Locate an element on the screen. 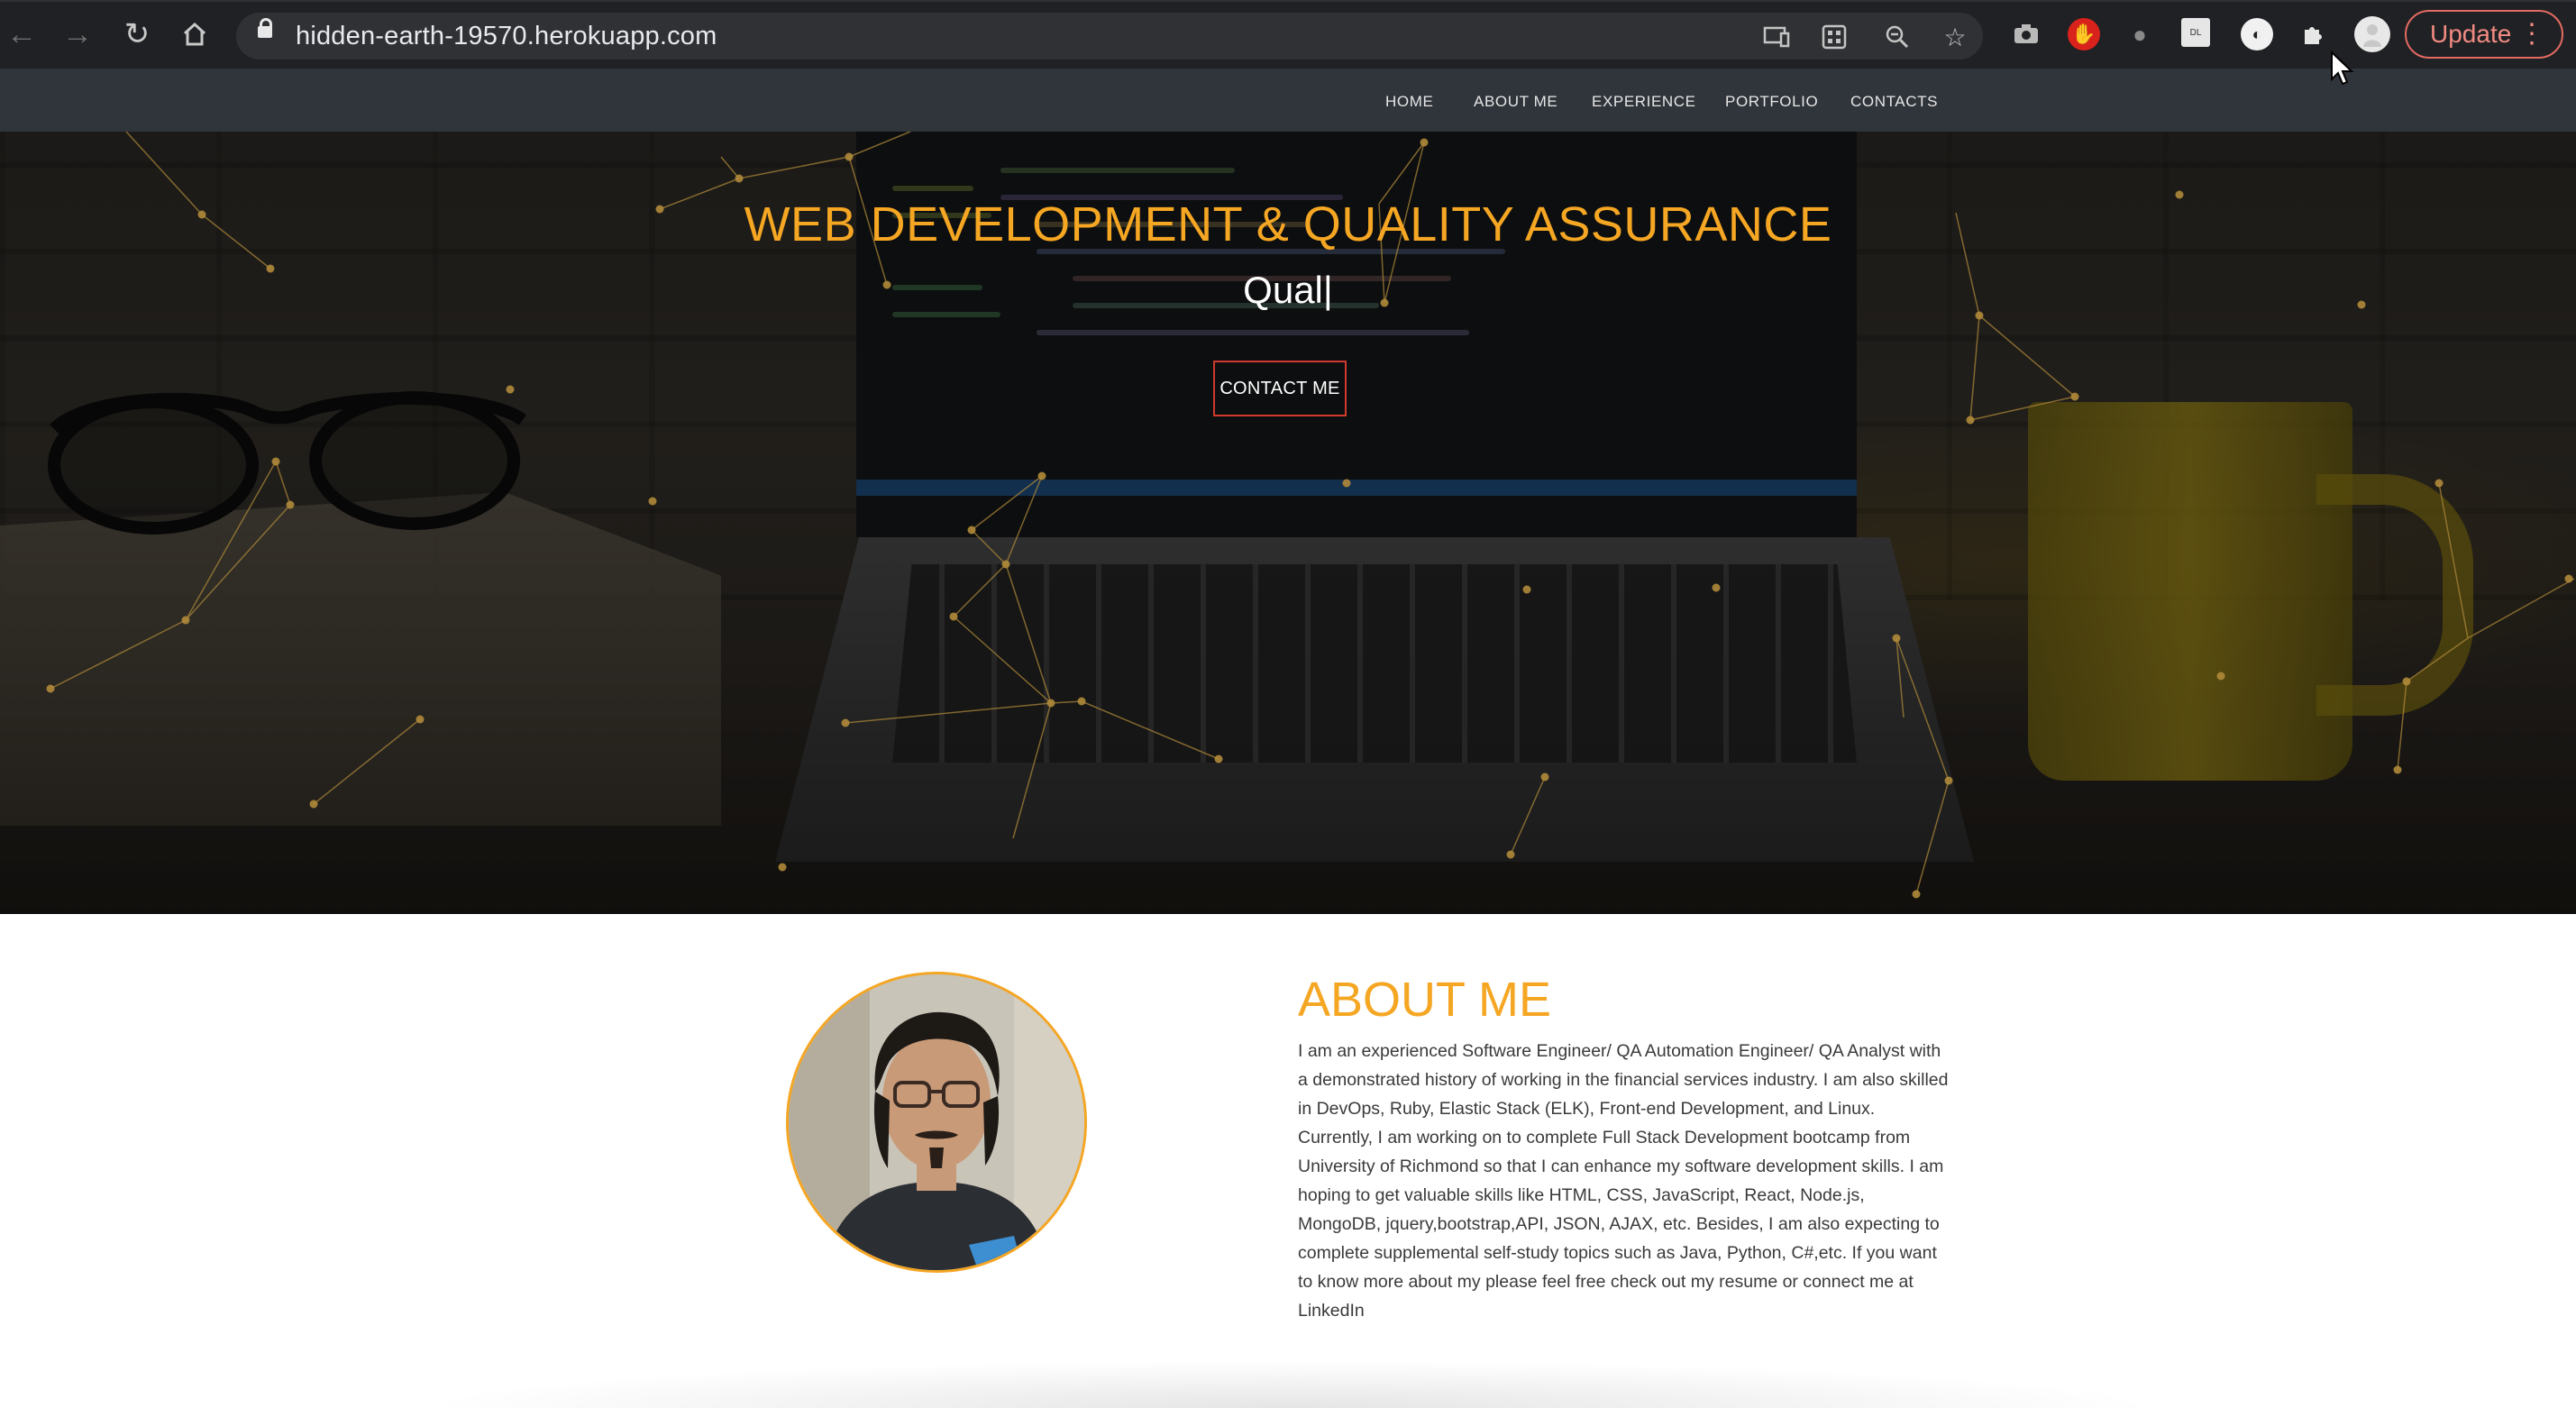 This screenshot has width=2576, height=1408. circle-extension-icon: ◐ is located at coordinates (2257, 34).